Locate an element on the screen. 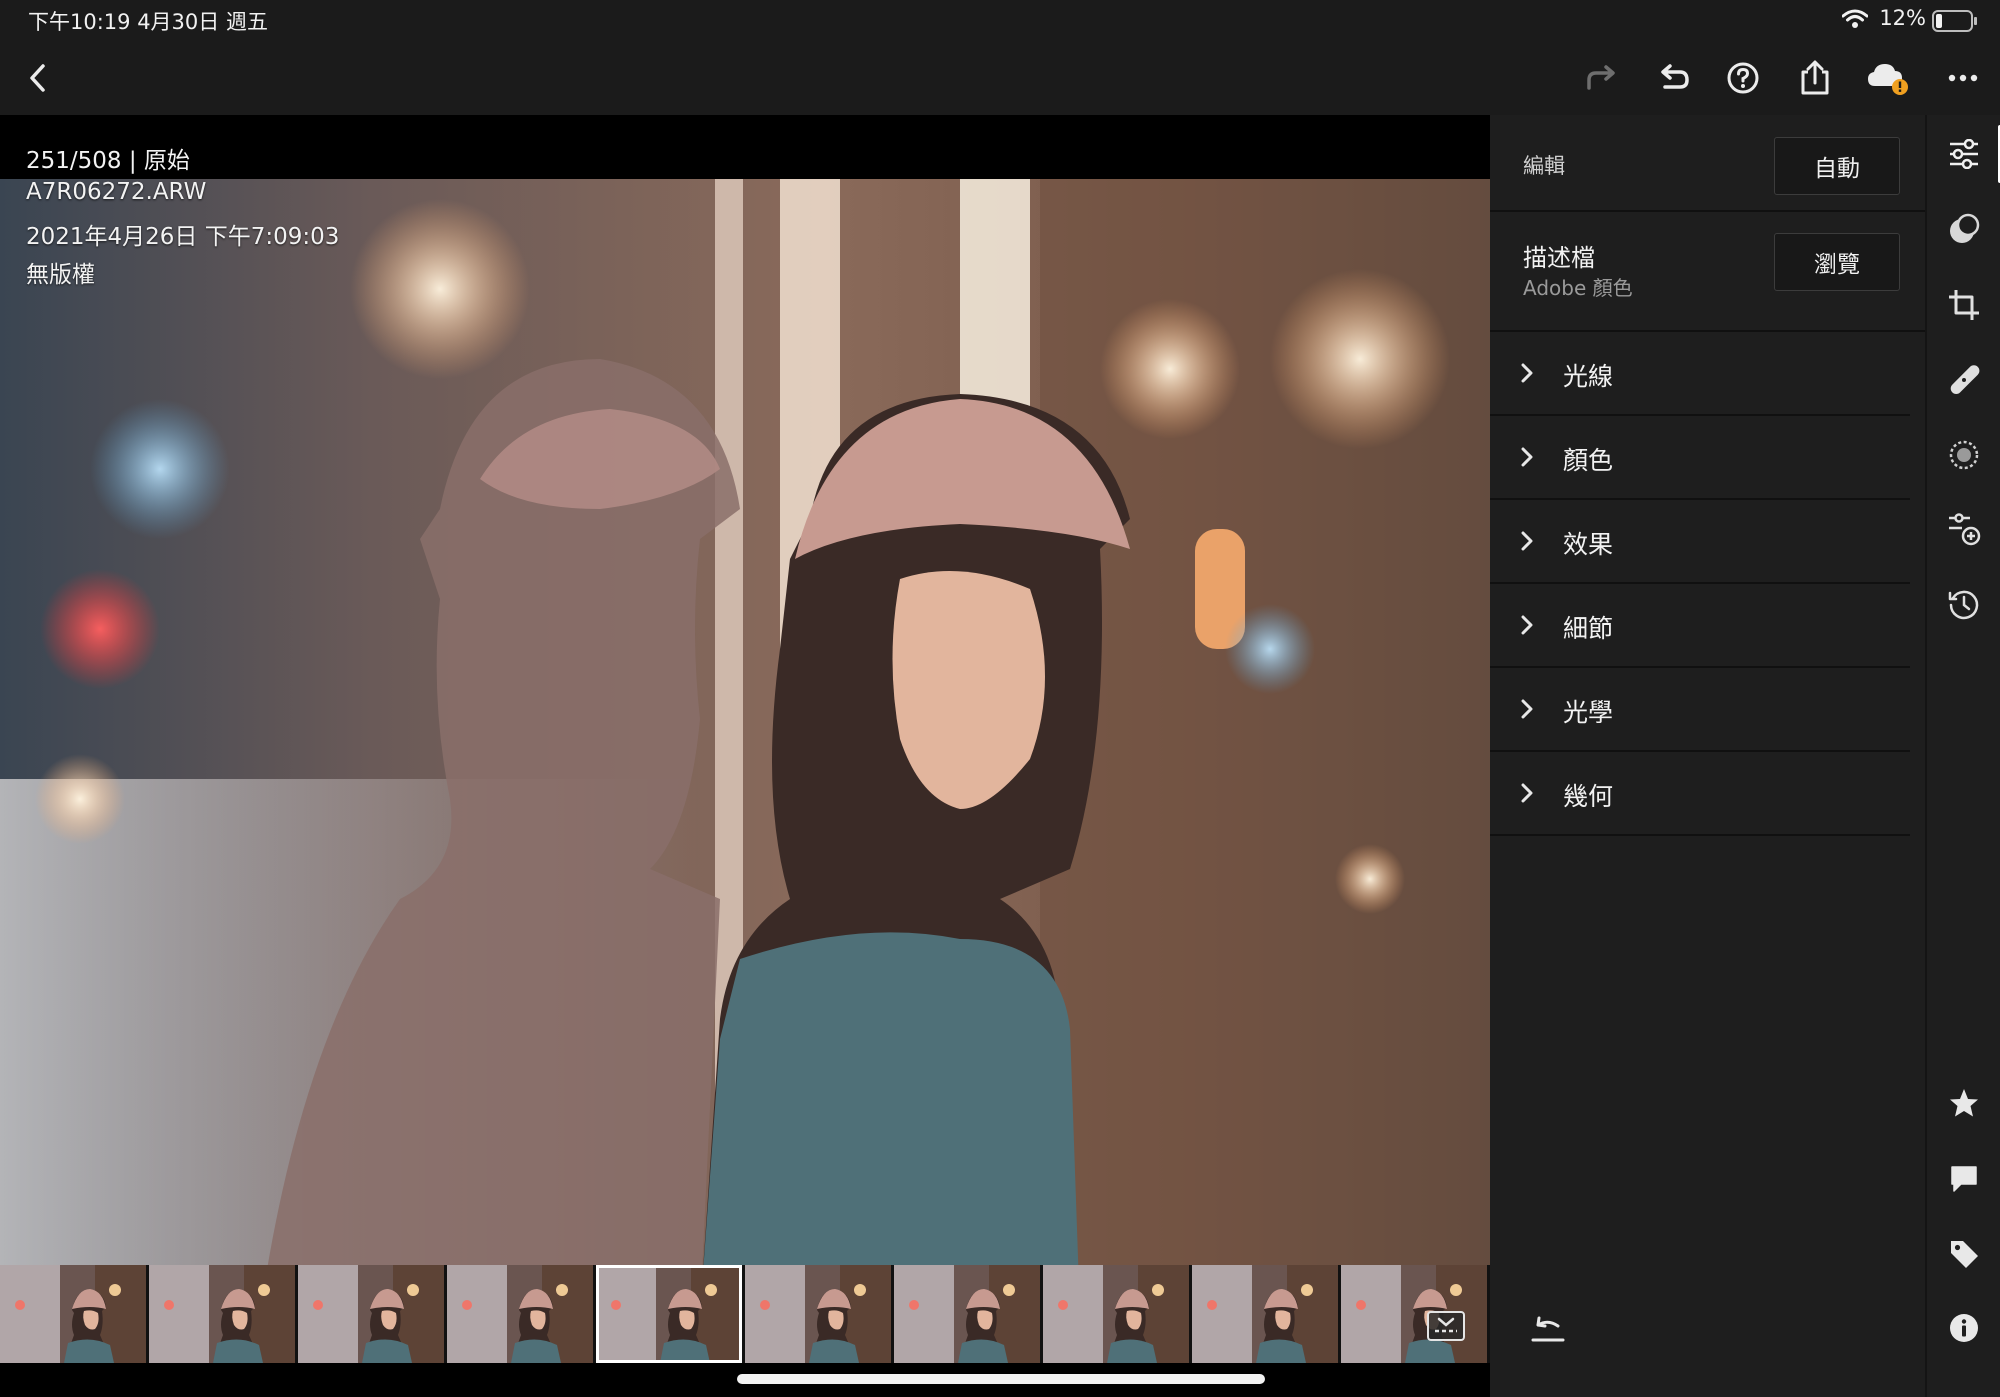 The width and height of the screenshot is (2000, 1397). crop-icon is located at coordinates (1964, 305).